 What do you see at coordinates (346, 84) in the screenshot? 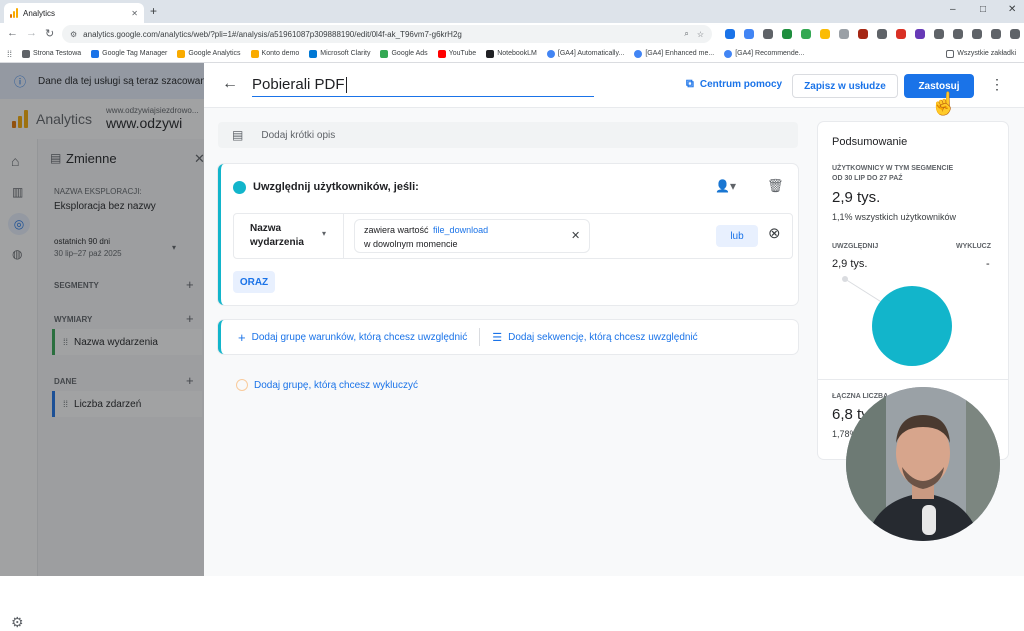
I see `text-cursor` at bounding box center [346, 84].